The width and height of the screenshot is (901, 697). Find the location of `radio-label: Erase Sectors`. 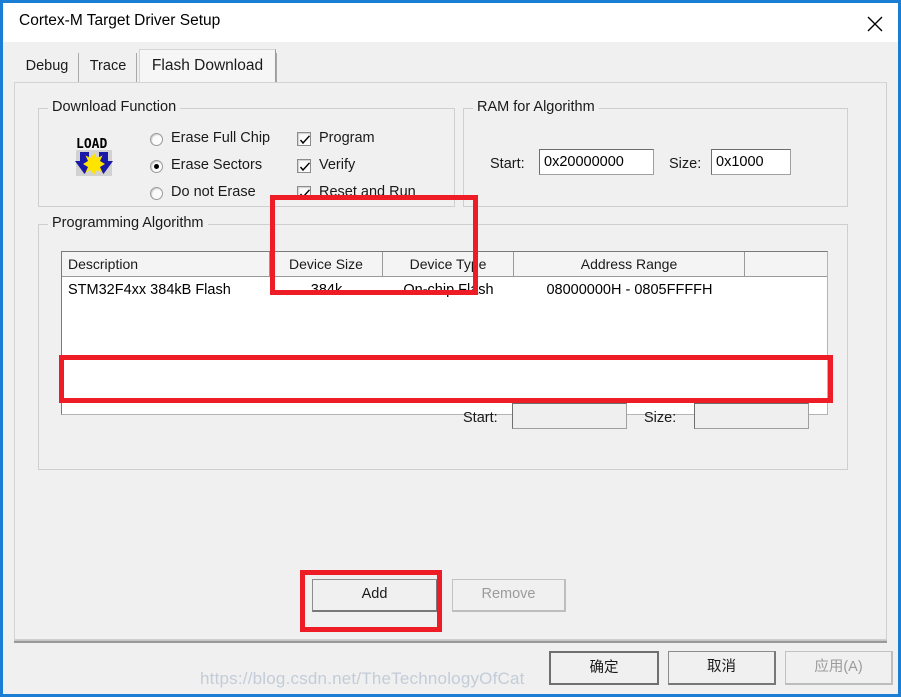

radio-label: Erase Sectors is located at coordinates (217, 165).